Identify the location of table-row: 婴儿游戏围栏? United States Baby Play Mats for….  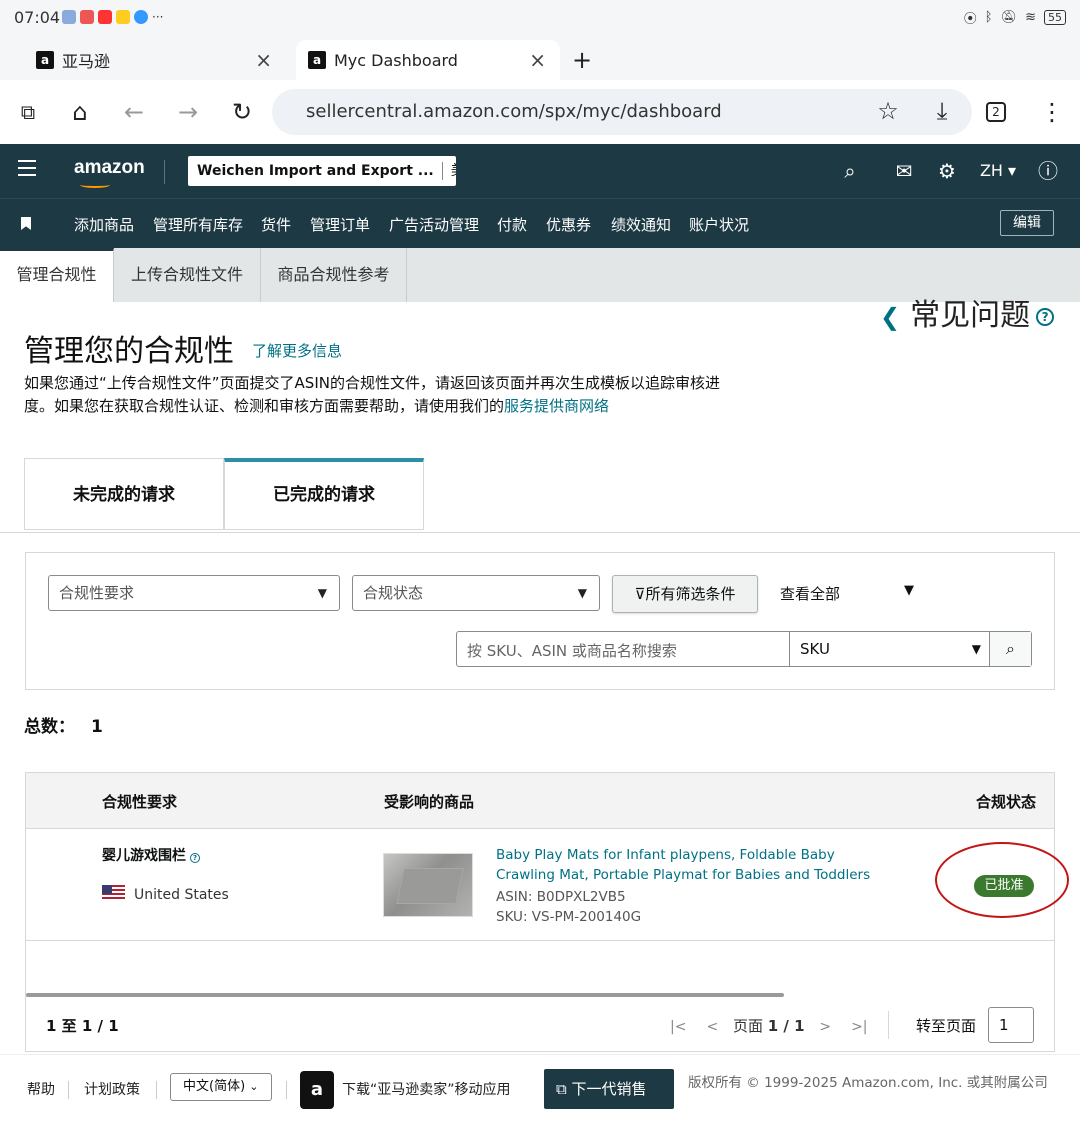
(540, 885).